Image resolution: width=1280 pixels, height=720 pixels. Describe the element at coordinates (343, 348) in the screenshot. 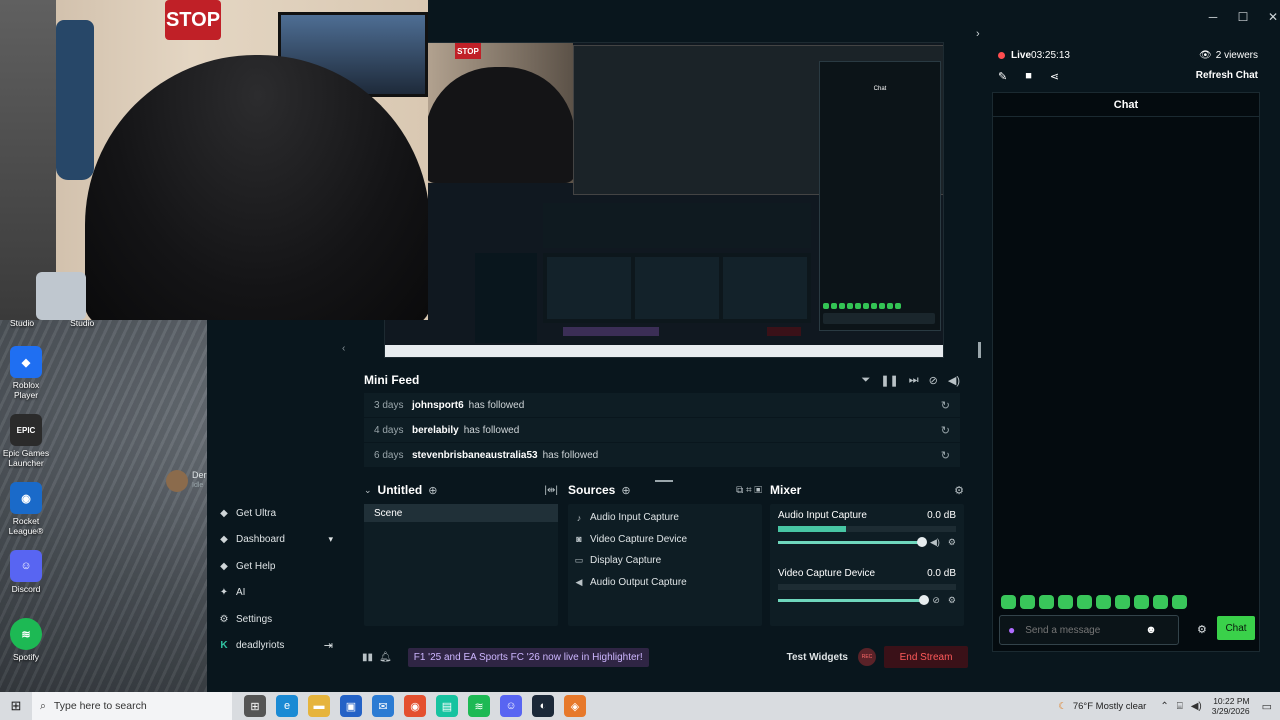

I see `collapse-sidebar-icon: ‹` at that location.